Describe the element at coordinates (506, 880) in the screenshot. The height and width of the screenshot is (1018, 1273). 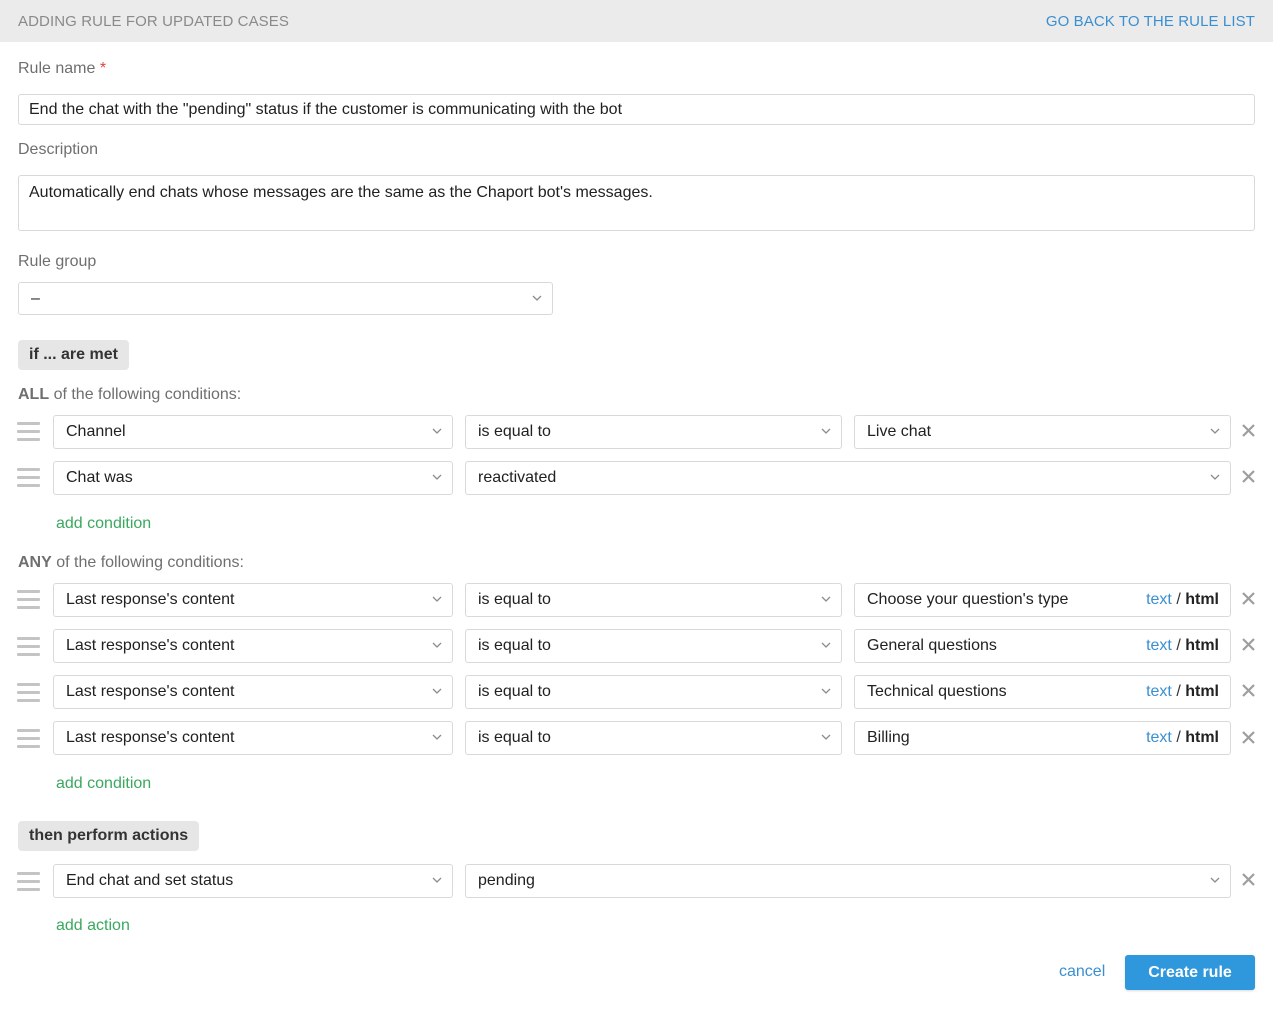
I see `action-status-value: pending` at that location.